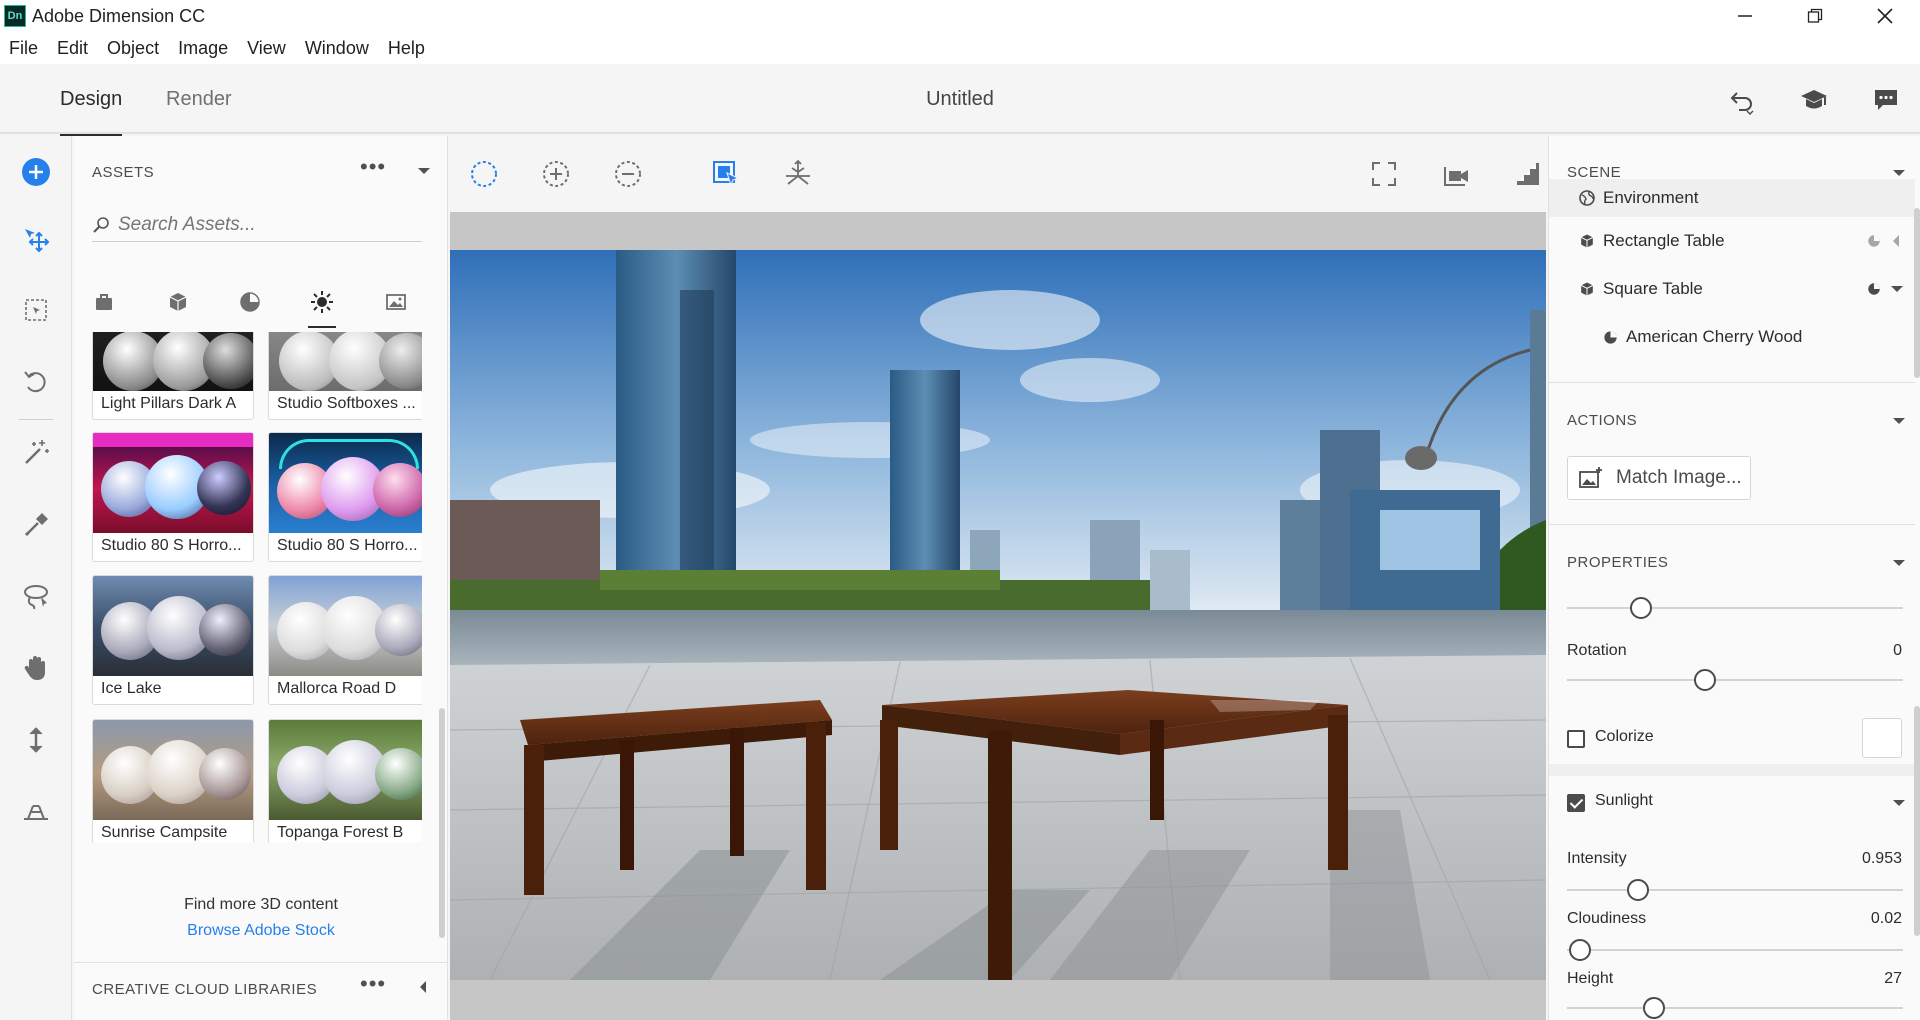 This screenshot has height=1020, width=1920. I want to click on eyedropper-tool, so click(36, 524).